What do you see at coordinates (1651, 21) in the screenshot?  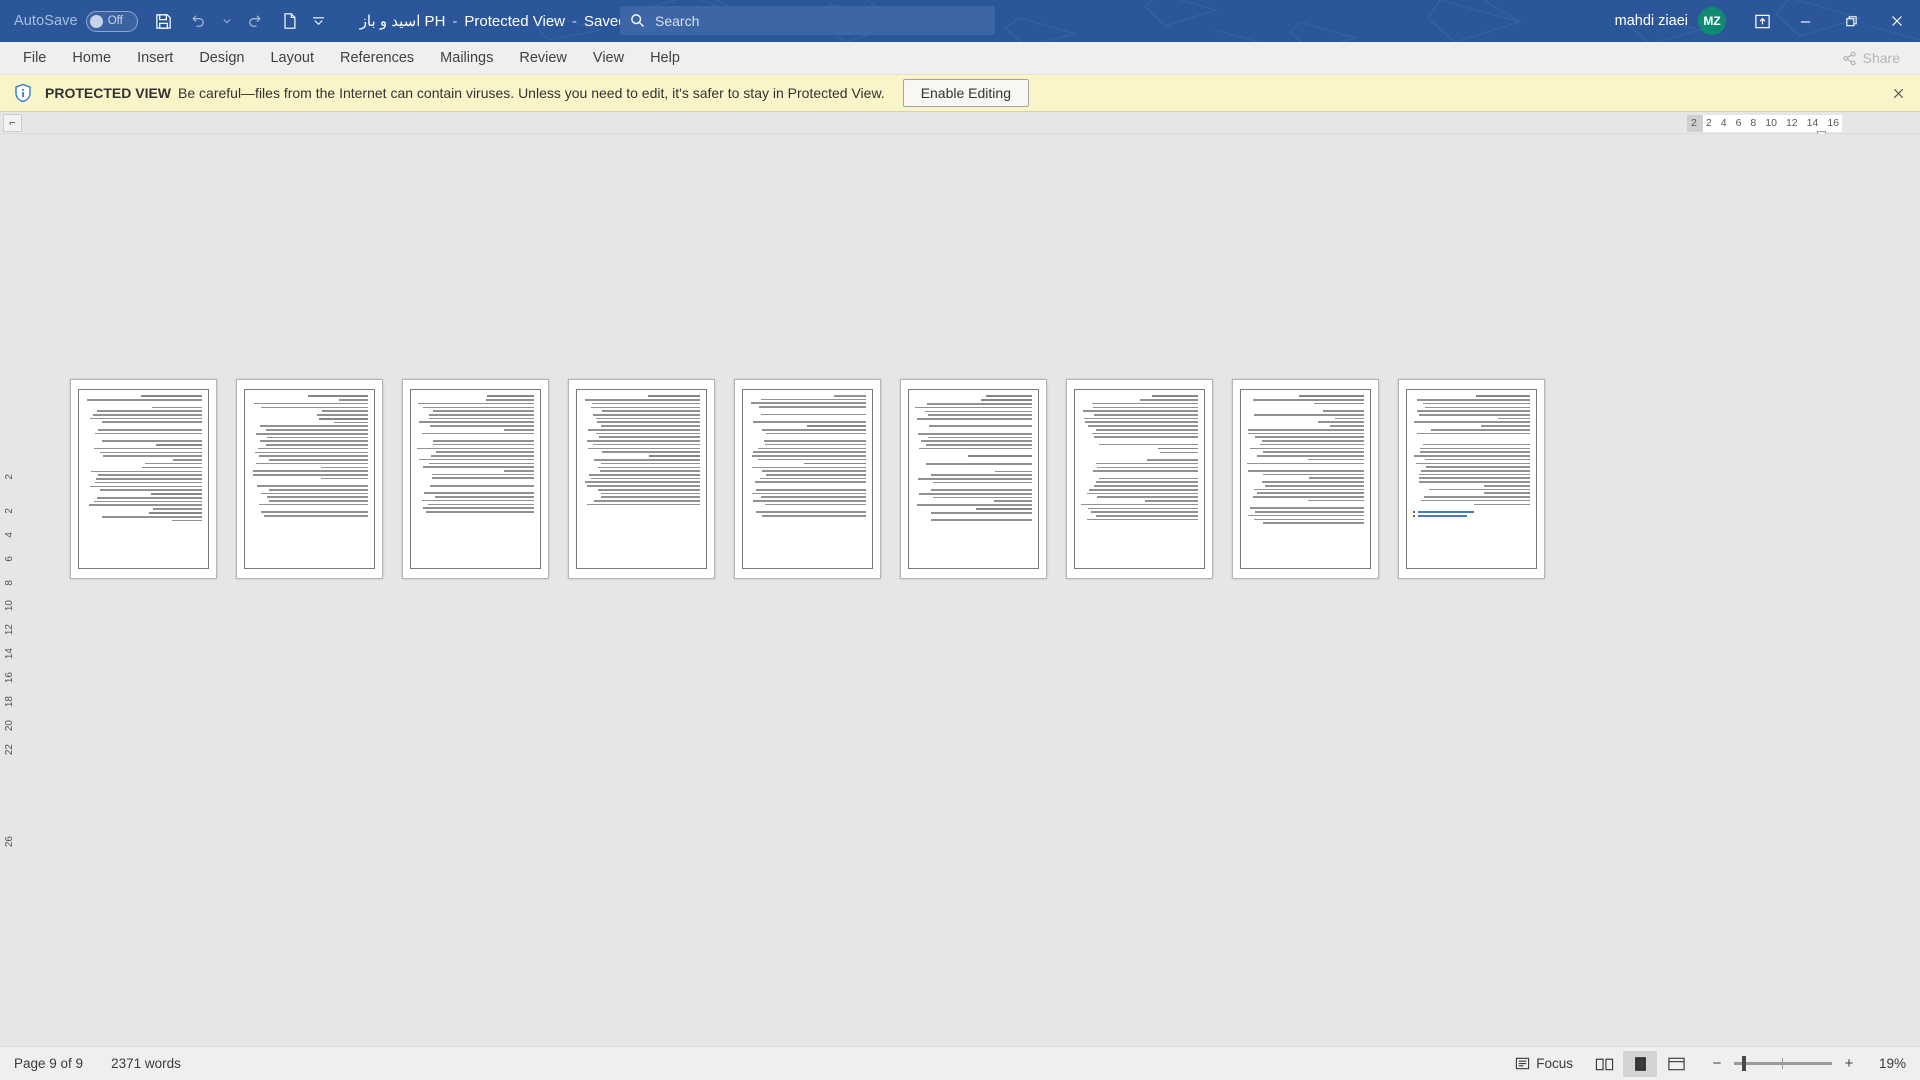 I see `account-name: mahdi ziaei` at bounding box center [1651, 21].